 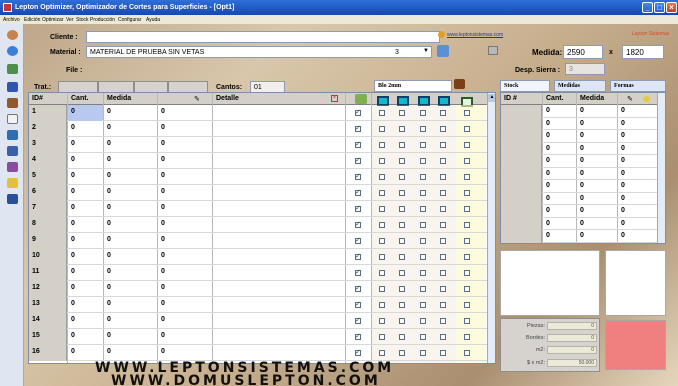 I want to click on stock-pencil-icon: ✎, so click(x=630, y=99).